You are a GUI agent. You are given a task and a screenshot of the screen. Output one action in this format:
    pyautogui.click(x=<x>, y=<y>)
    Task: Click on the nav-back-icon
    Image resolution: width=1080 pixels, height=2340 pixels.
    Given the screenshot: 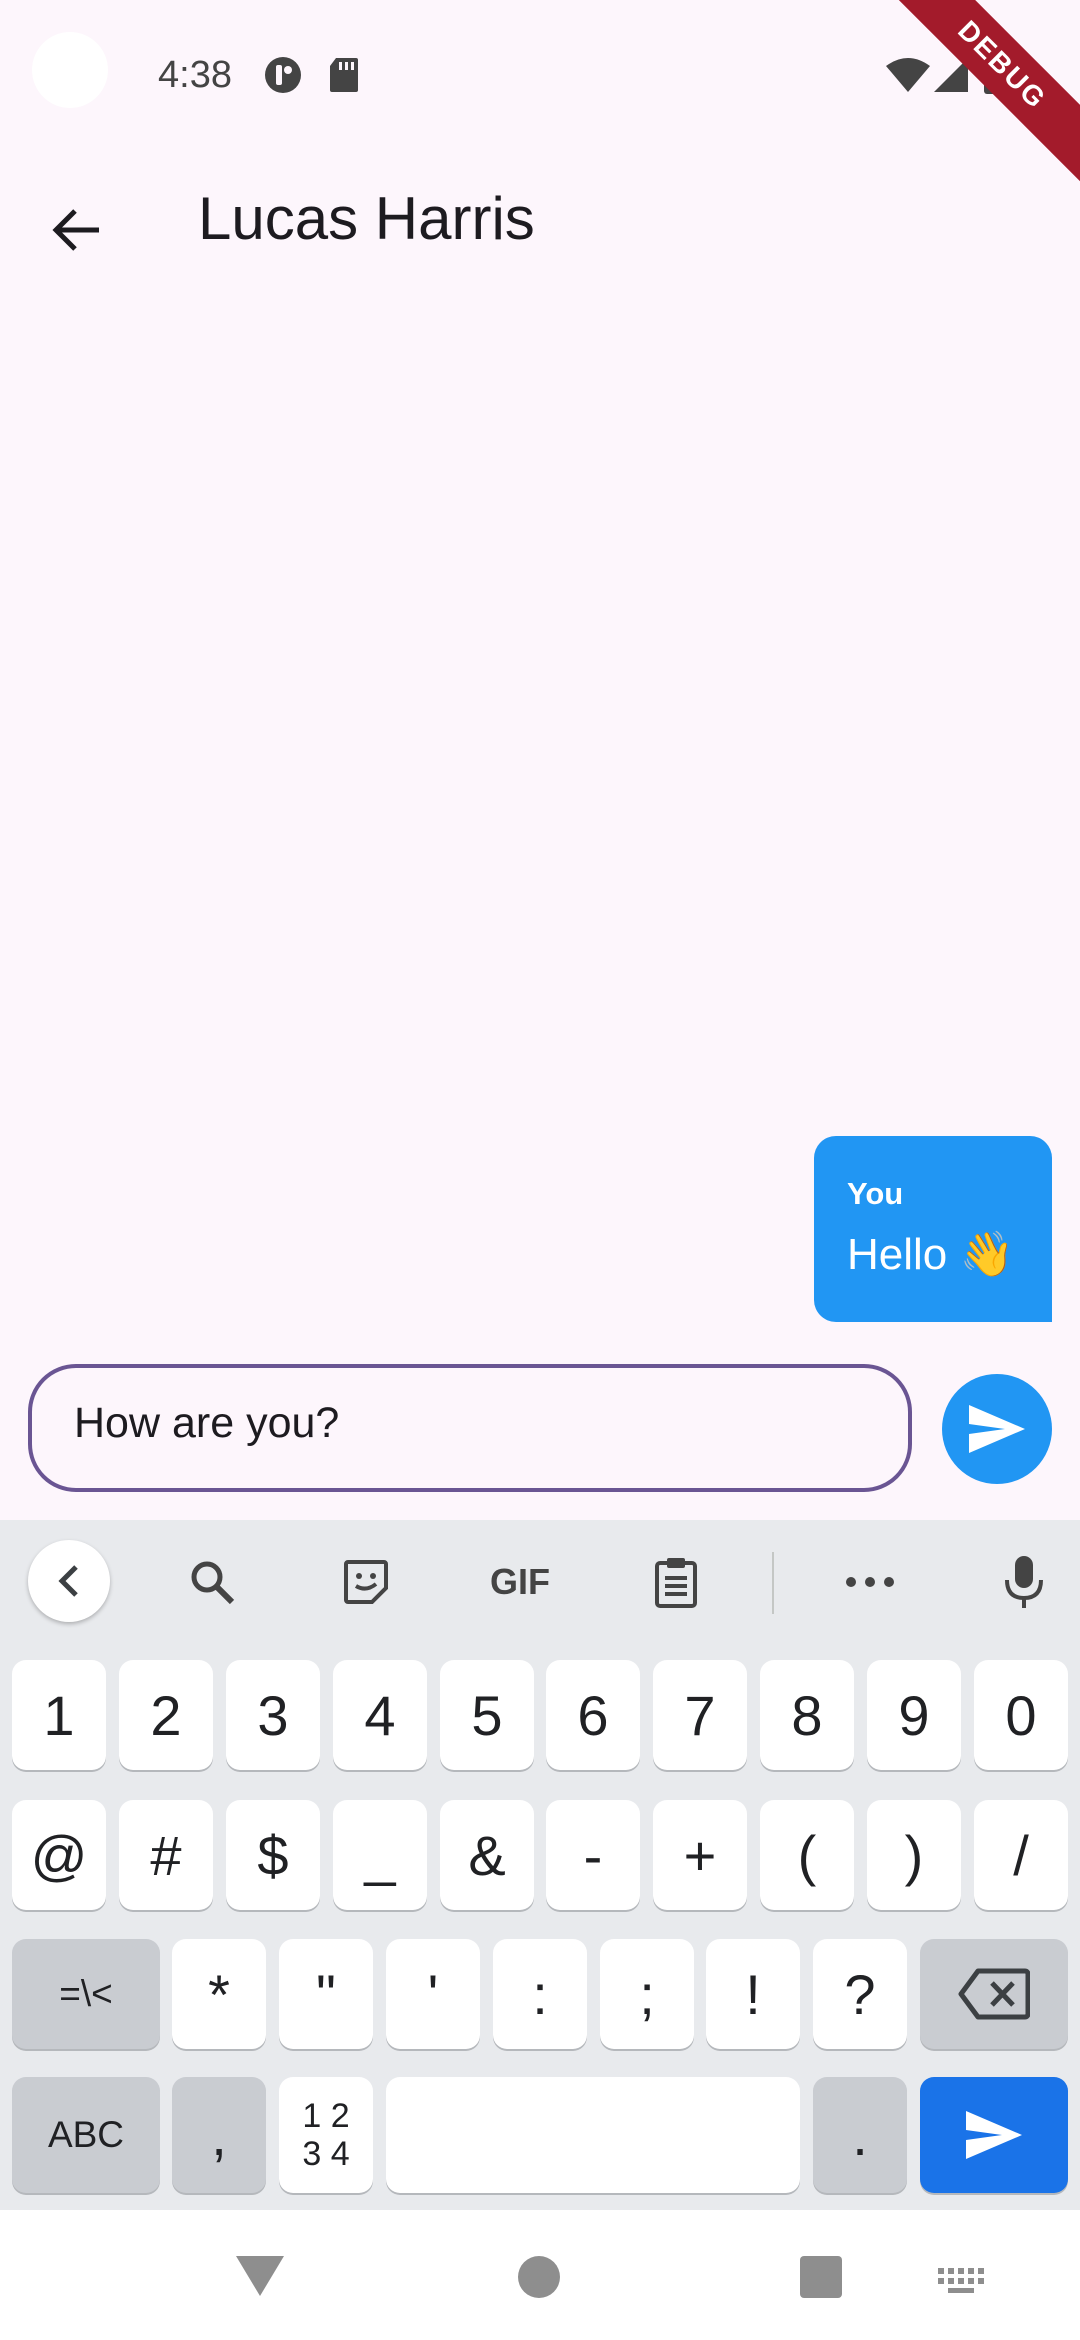 What is the action you would take?
    pyautogui.click(x=260, y=2276)
    